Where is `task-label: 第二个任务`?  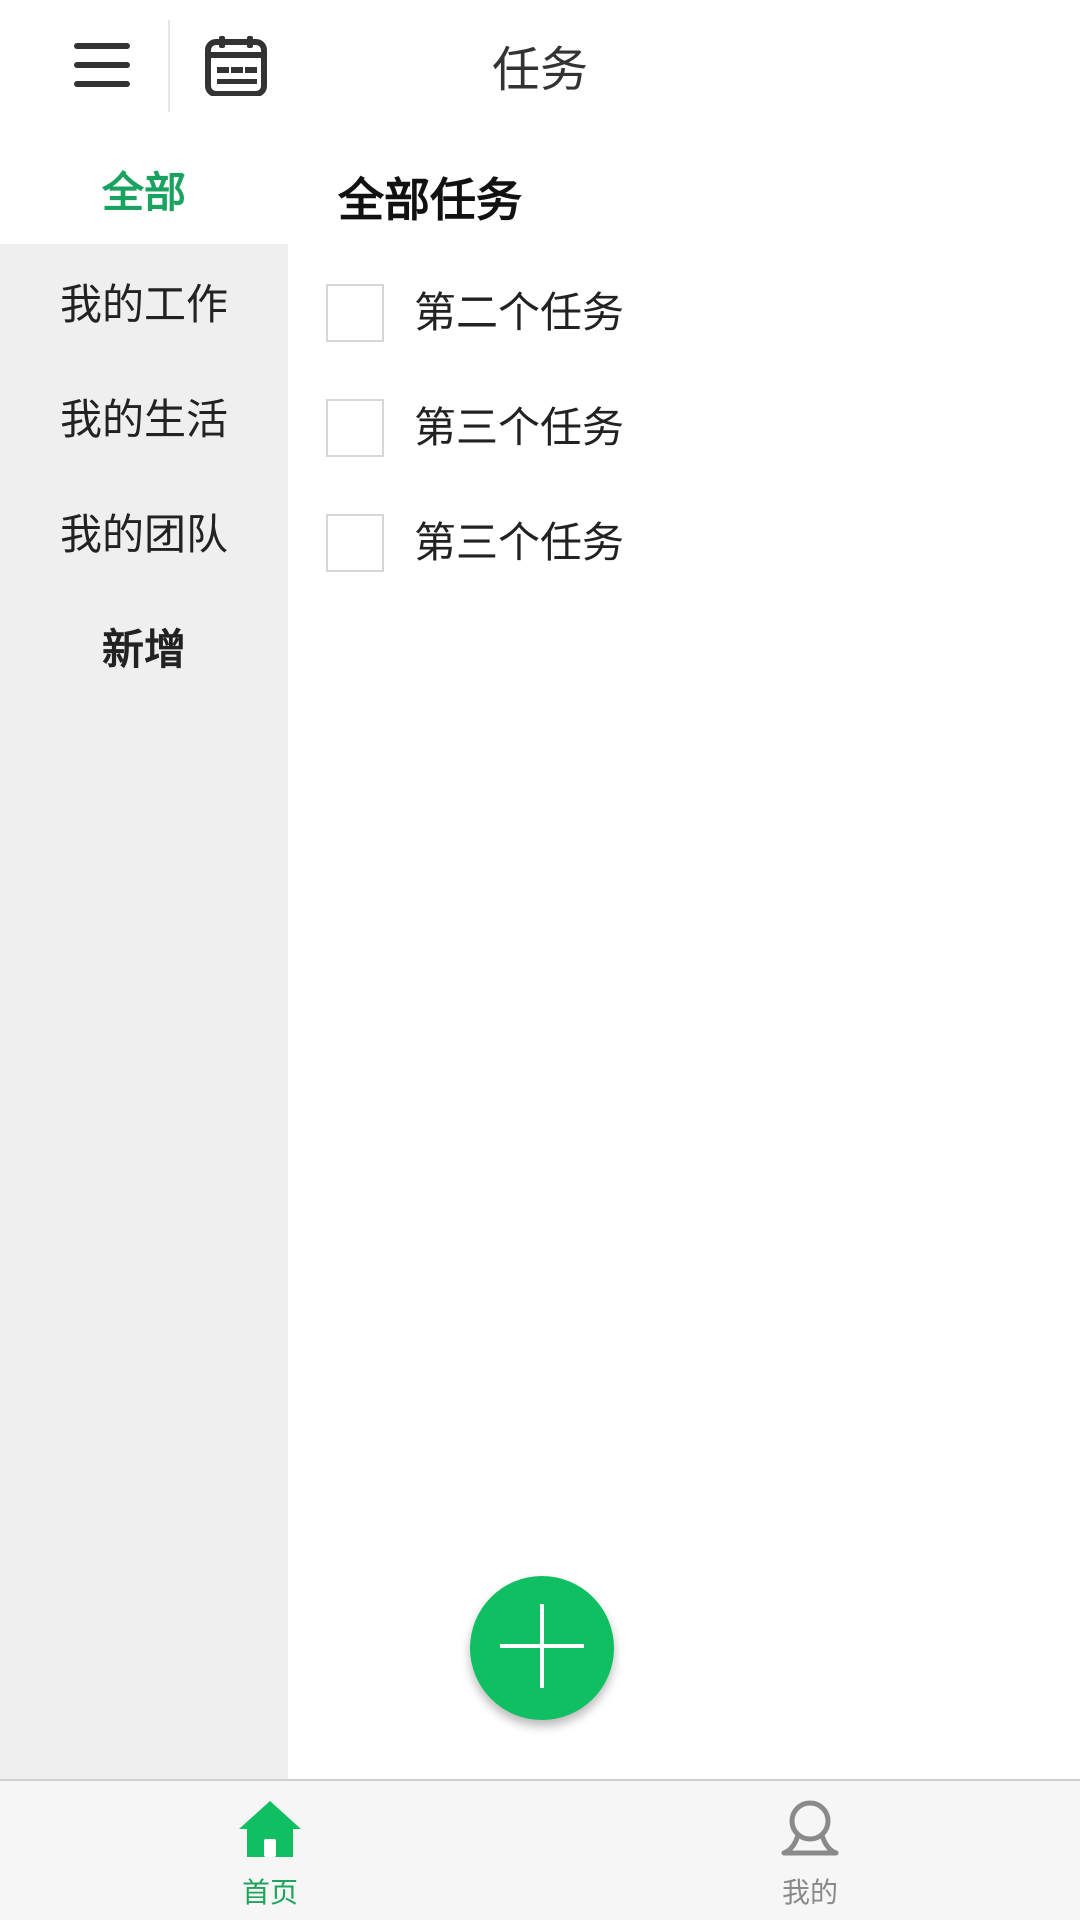 task-label: 第二个任务 is located at coordinates (519, 312).